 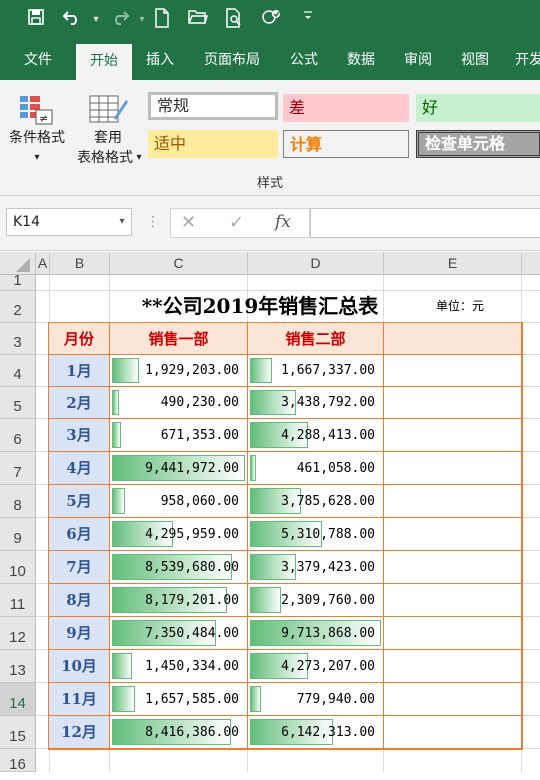 What do you see at coordinates (316, 666) in the screenshot?
I see `sales-cell-dept2: 4,273,207.00` at bounding box center [316, 666].